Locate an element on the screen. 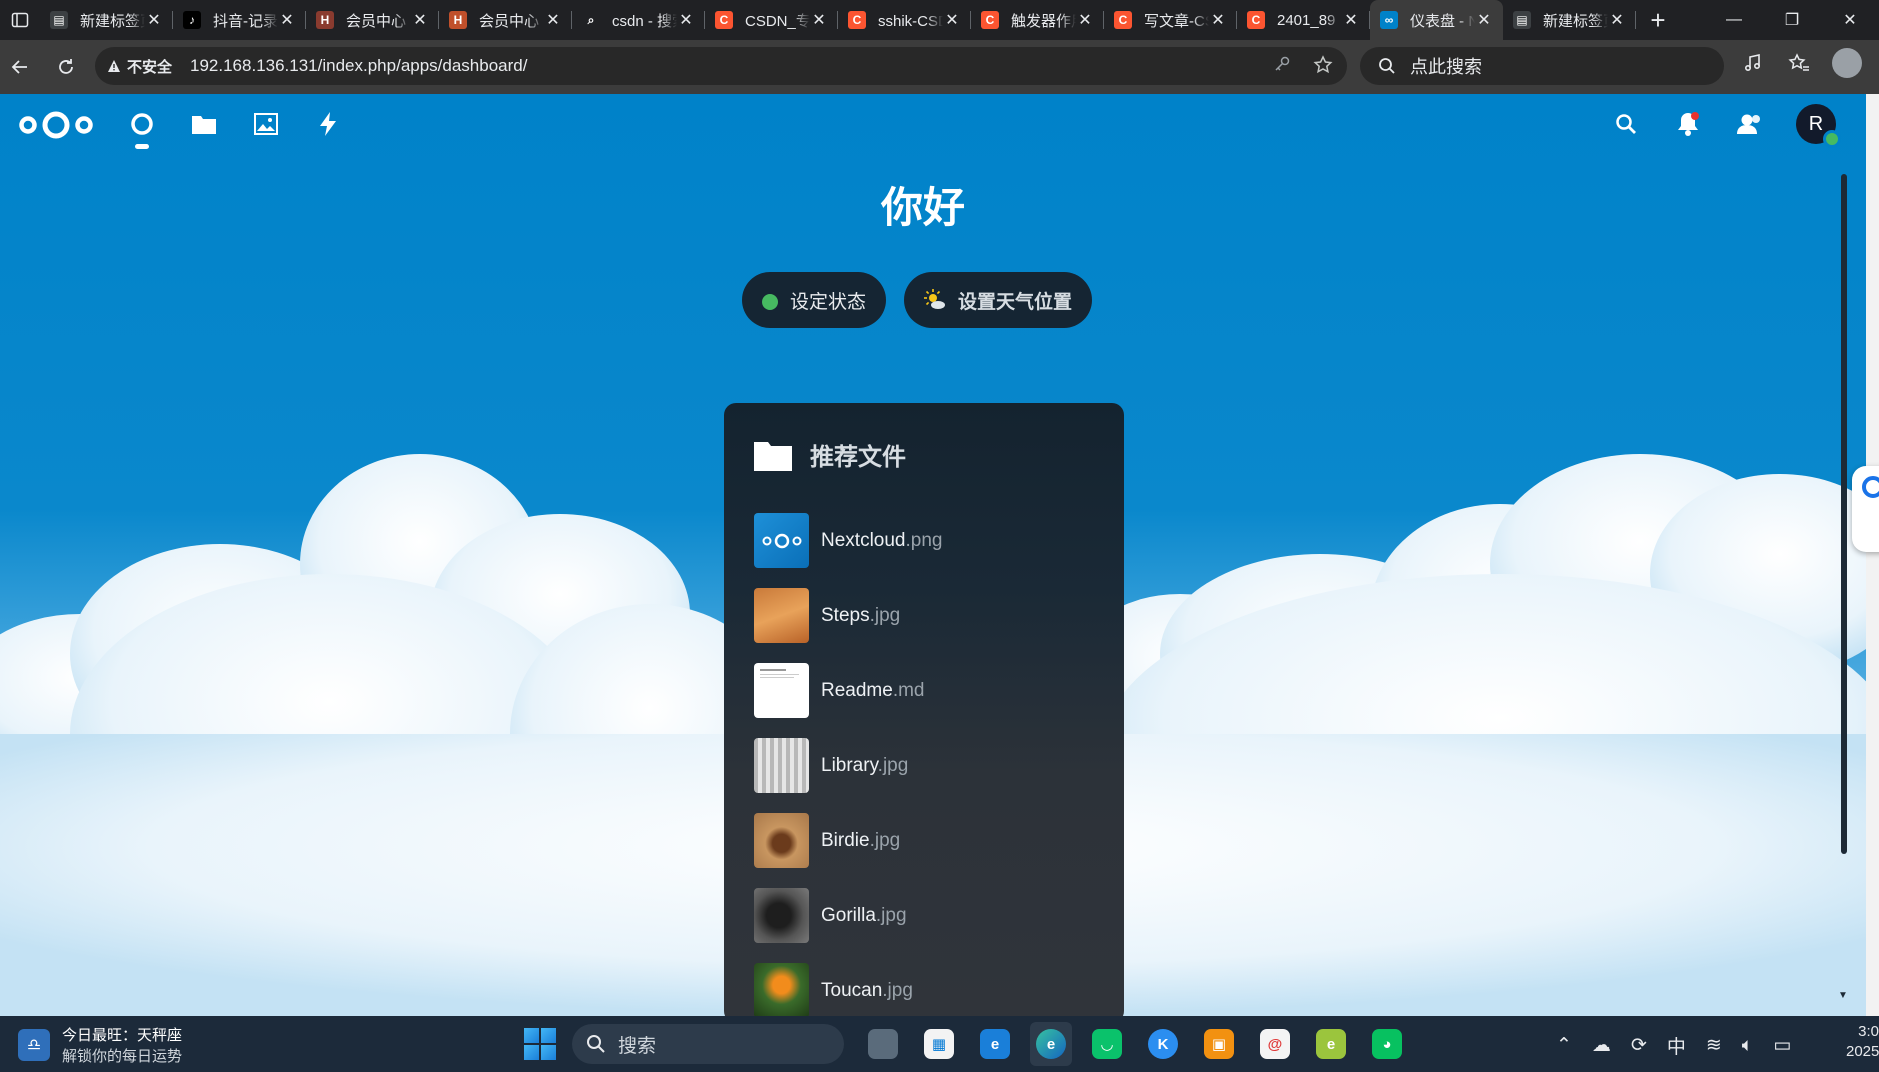  vmware-icon: ▣ is located at coordinates (1219, 1044).